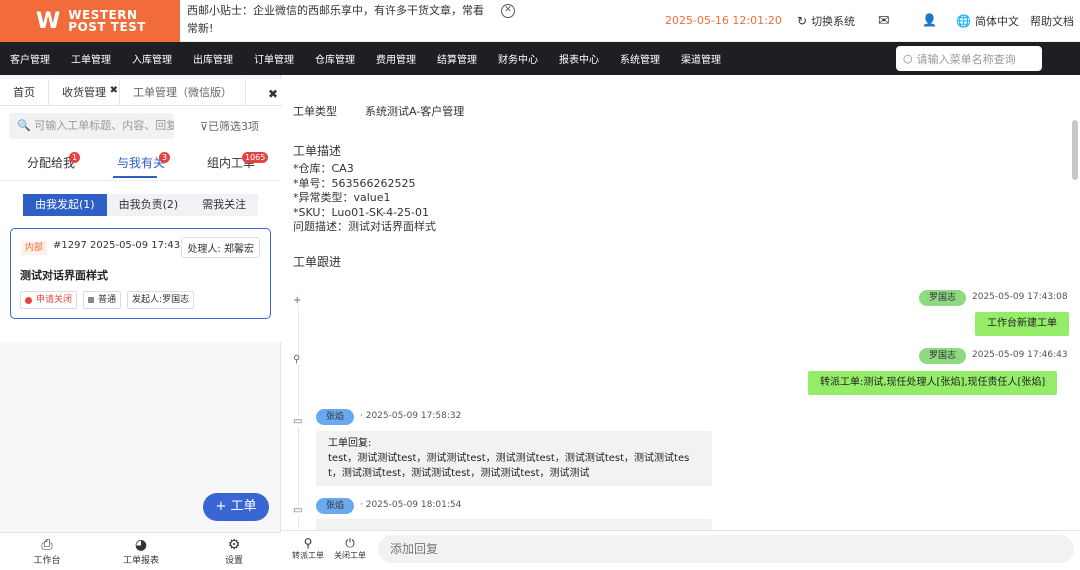  I want to click on ticket-search-input: 🔍 可输入工单标题、内容、回复, so click(91, 126).